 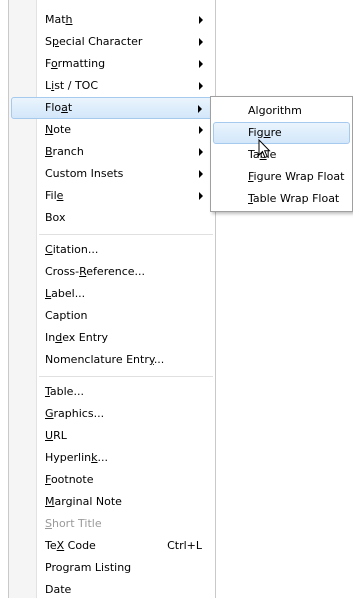 What do you see at coordinates (184, 545) in the screenshot?
I see `shortcut-label: Ctrl+L` at bounding box center [184, 545].